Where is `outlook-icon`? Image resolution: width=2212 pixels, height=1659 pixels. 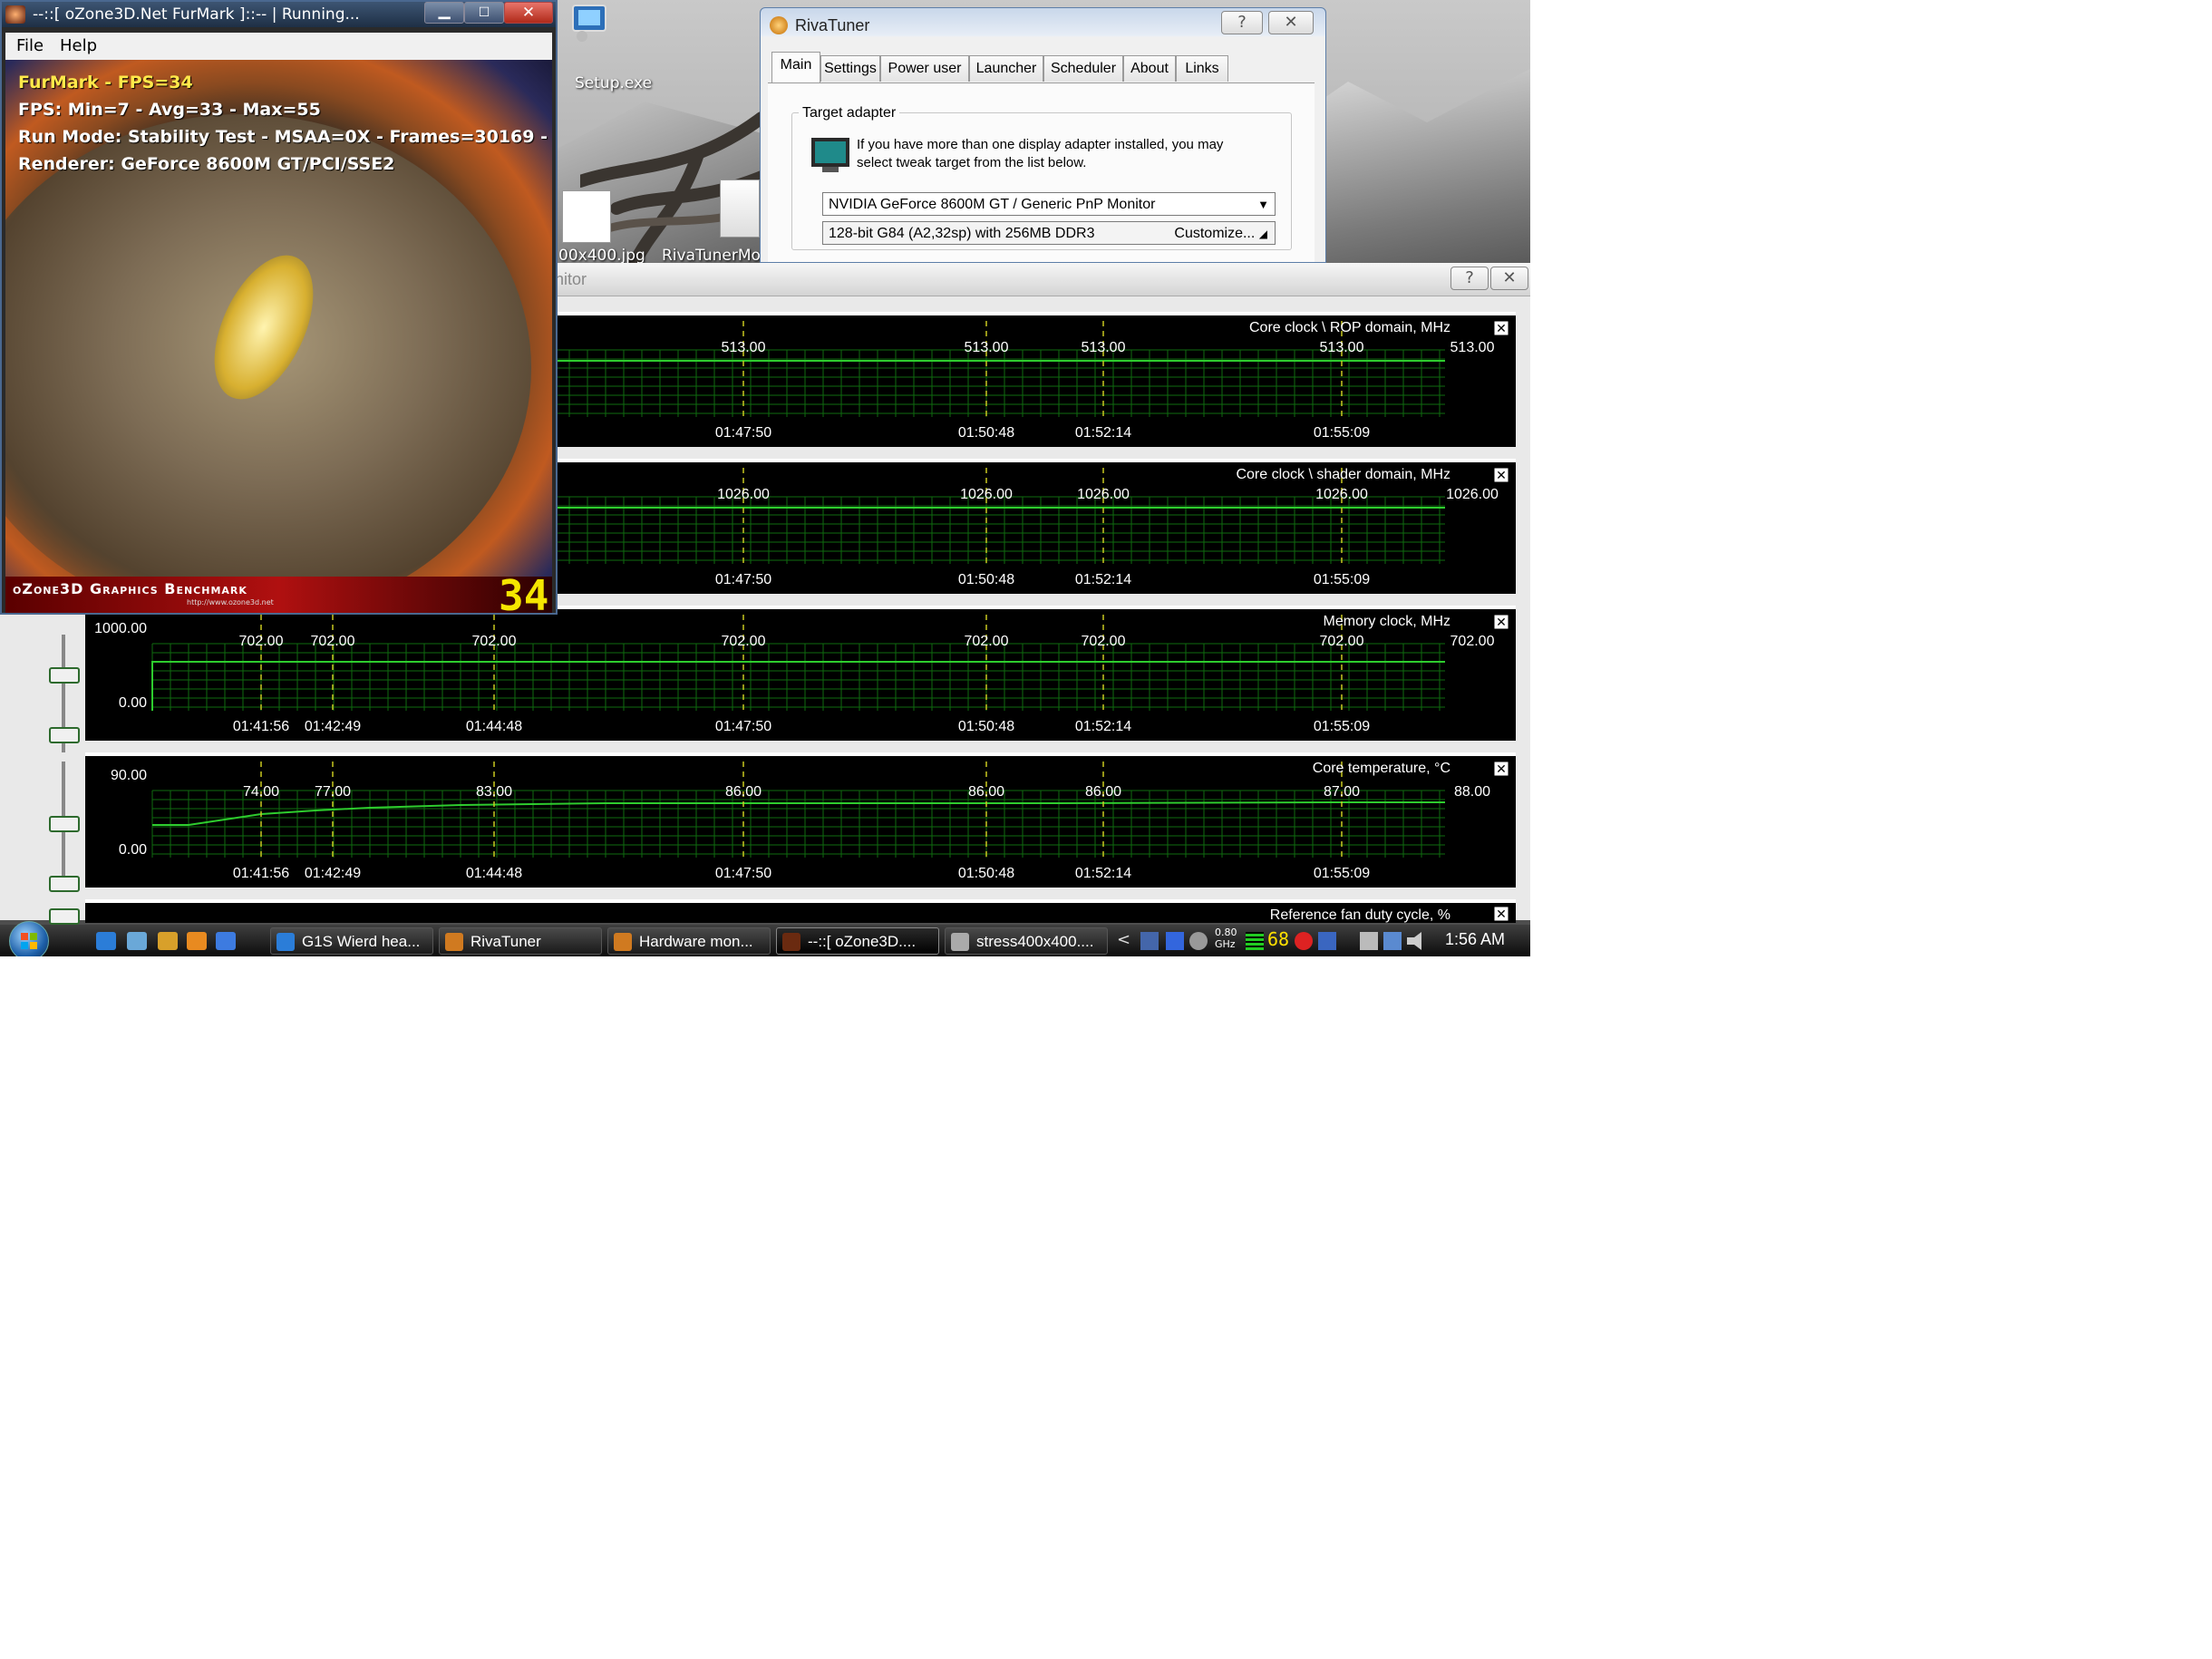 outlook-icon is located at coordinates (137, 941).